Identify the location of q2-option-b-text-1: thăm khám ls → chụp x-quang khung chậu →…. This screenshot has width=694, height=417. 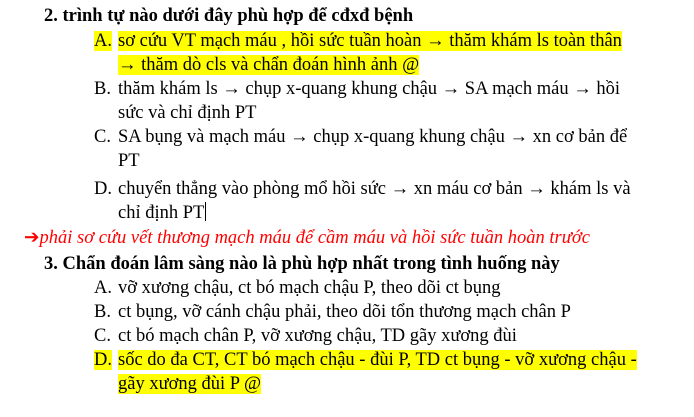
(369, 89).